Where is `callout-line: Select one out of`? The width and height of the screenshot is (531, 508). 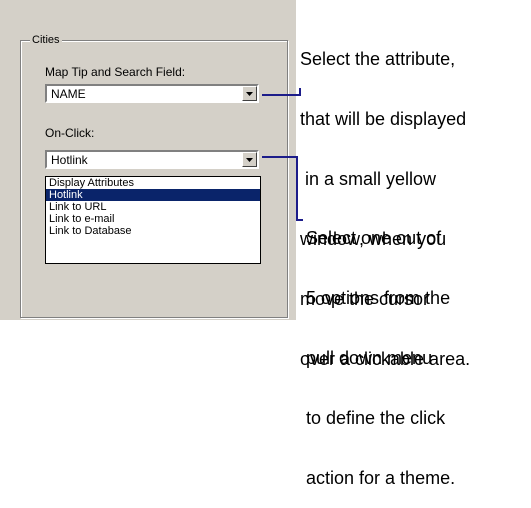
callout-line: Select one out of is located at coordinates (374, 238).